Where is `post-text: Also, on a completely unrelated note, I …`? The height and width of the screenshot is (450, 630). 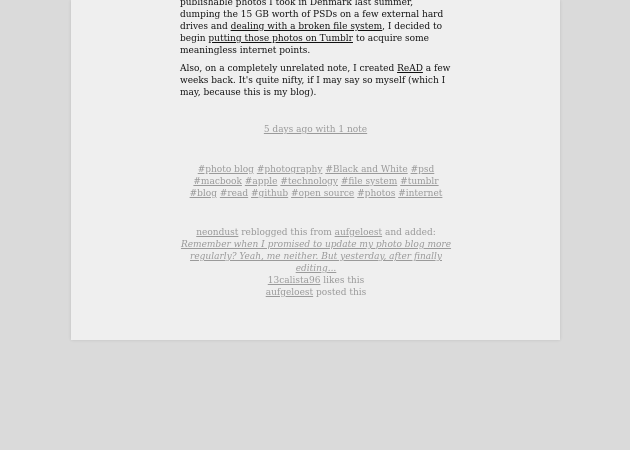
post-text: Also, on a completely unrelated note, I … is located at coordinates (289, 69).